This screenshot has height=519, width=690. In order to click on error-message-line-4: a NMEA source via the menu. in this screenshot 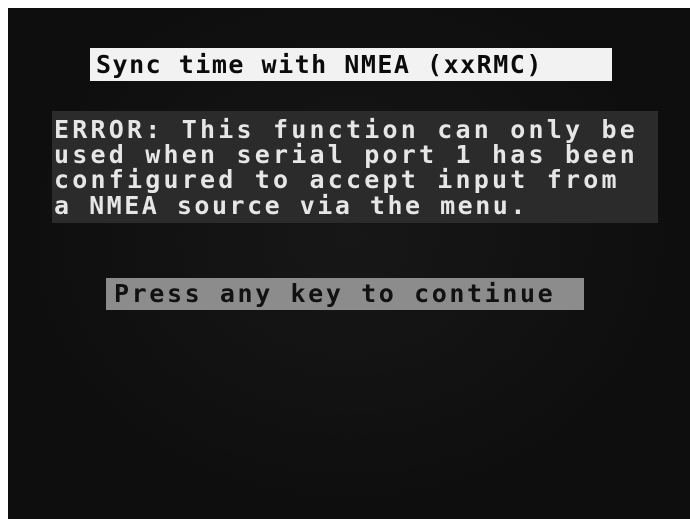, I will do `click(291, 205)`.